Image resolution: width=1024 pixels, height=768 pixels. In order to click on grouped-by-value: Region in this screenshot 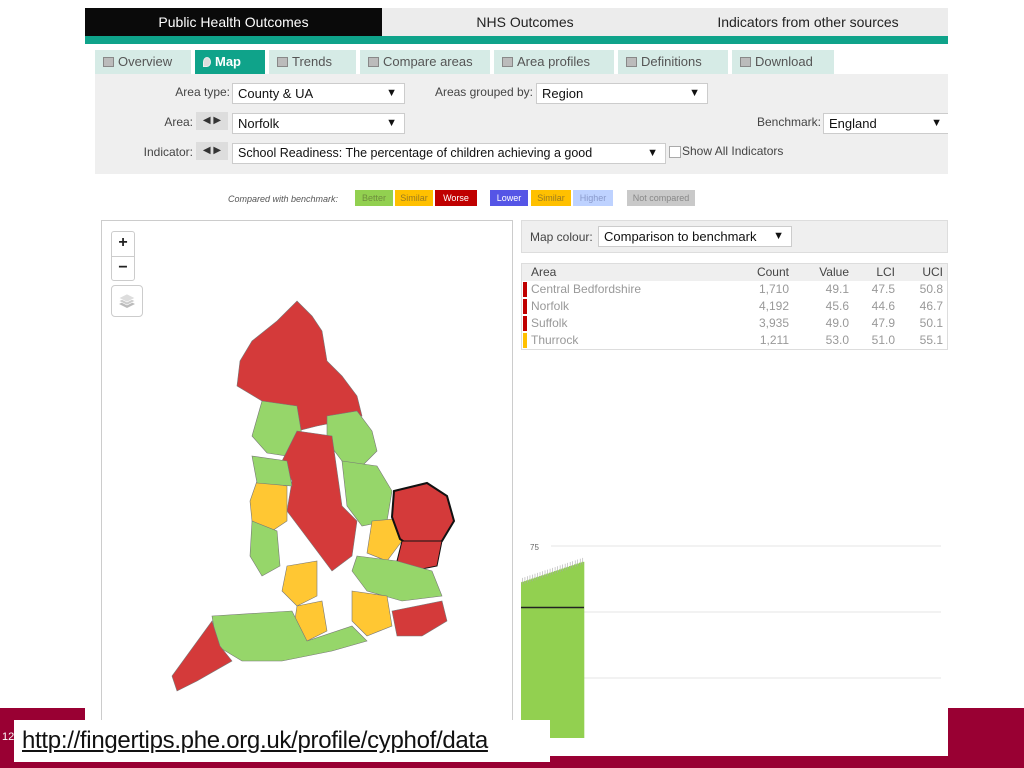, I will do `click(563, 93)`.